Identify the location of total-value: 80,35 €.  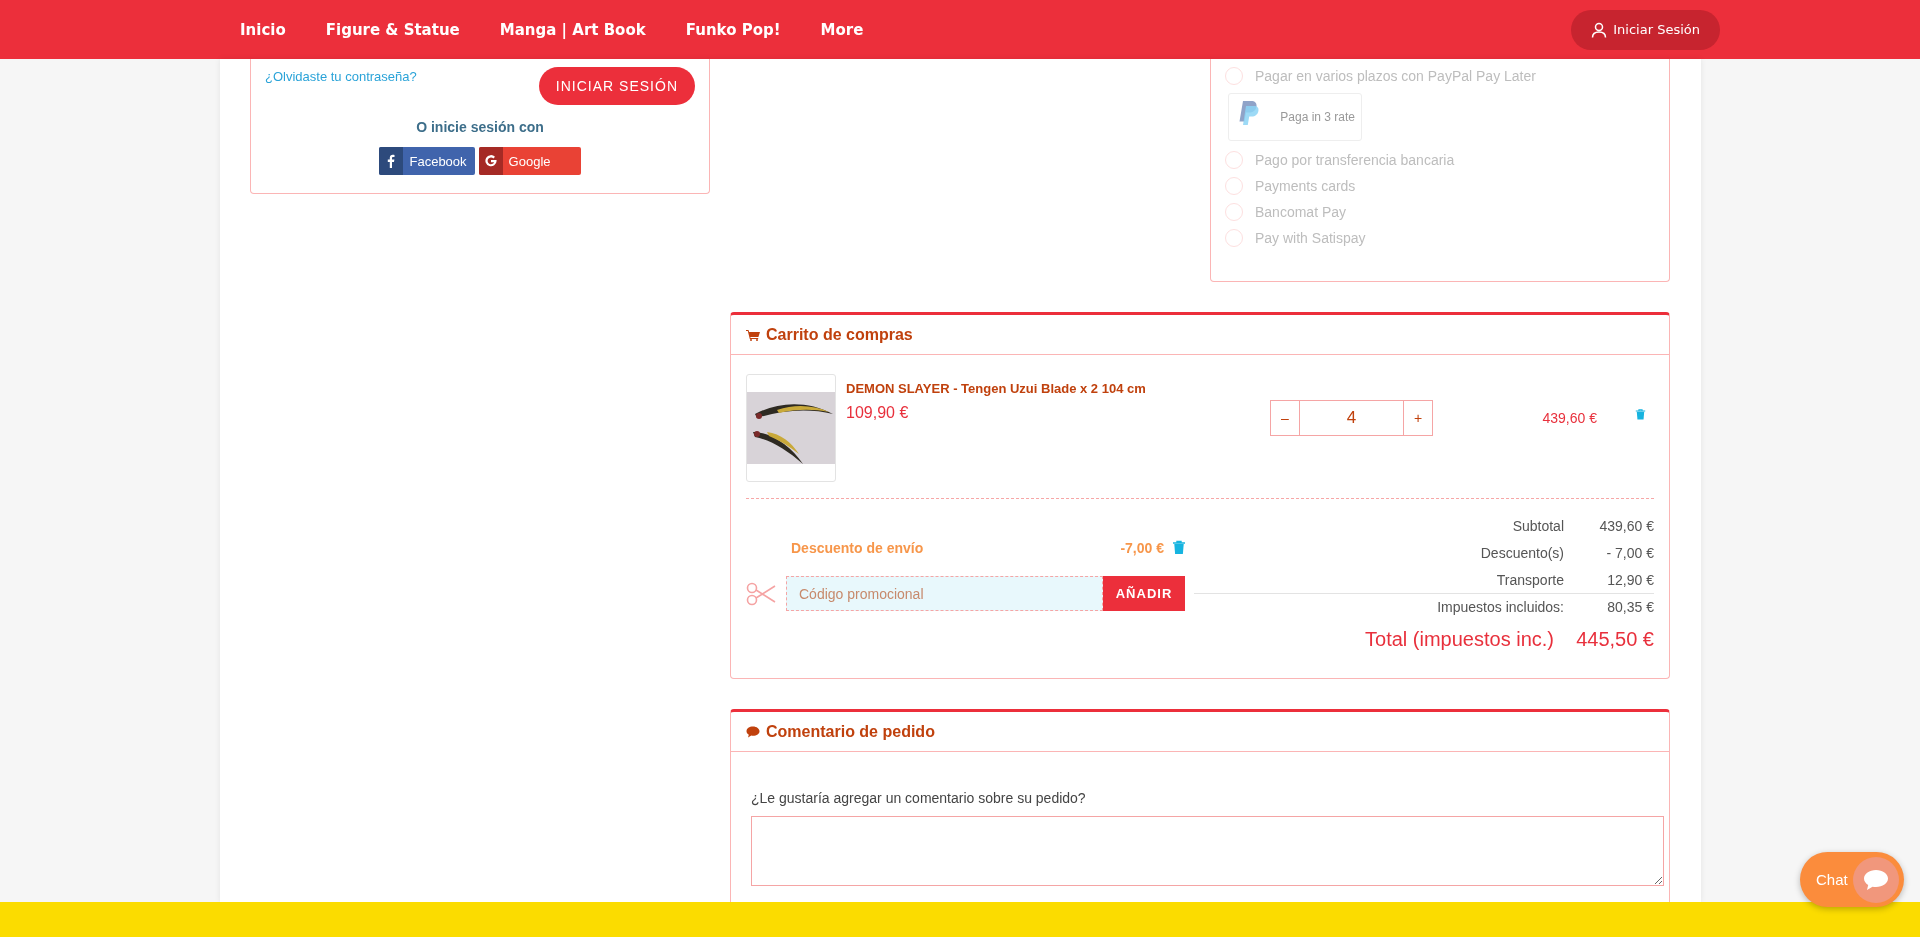
(1630, 607).